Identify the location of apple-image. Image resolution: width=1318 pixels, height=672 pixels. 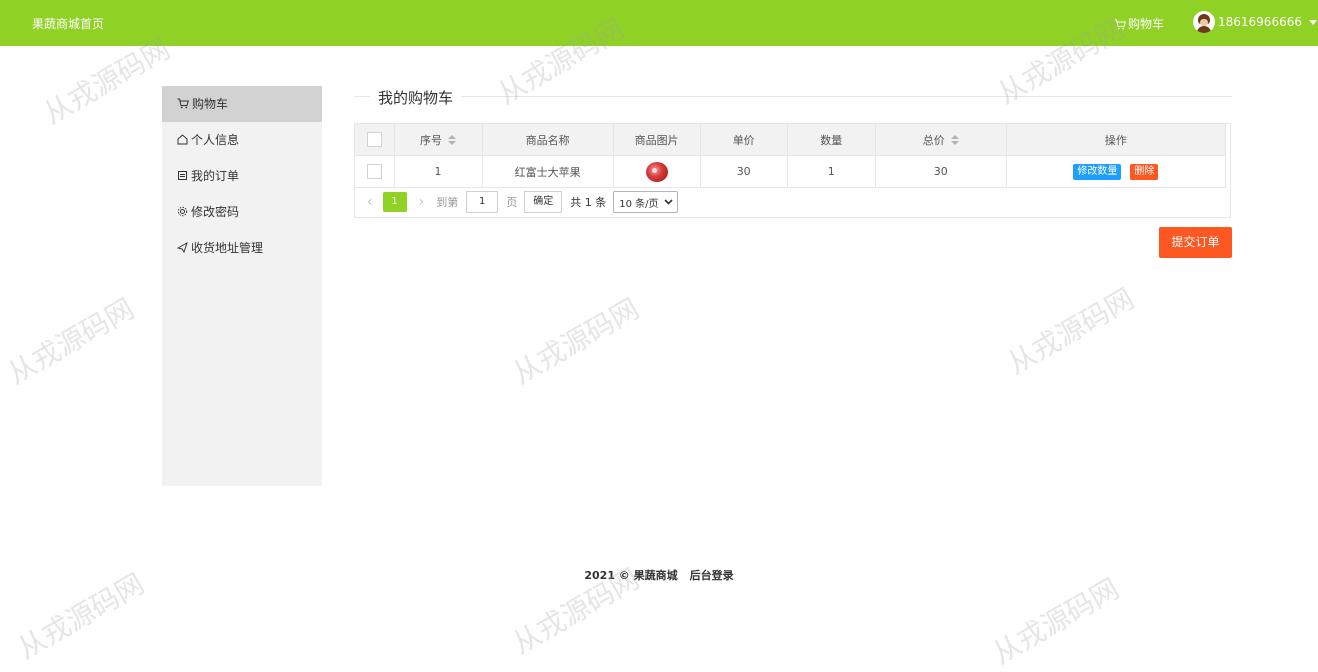
(656, 171).